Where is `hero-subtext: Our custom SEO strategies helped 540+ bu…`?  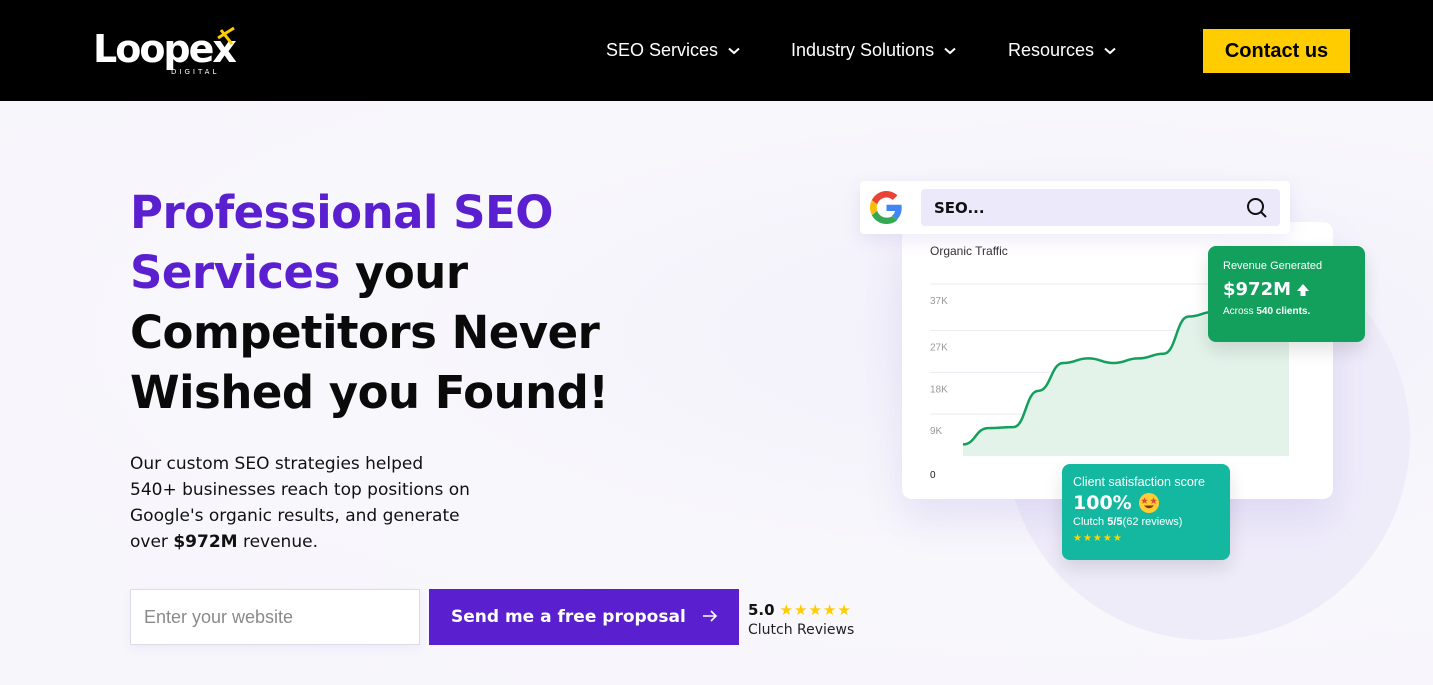 hero-subtext: Our custom SEO strategies helped 540+ bu… is located at coordinates (300, 503).